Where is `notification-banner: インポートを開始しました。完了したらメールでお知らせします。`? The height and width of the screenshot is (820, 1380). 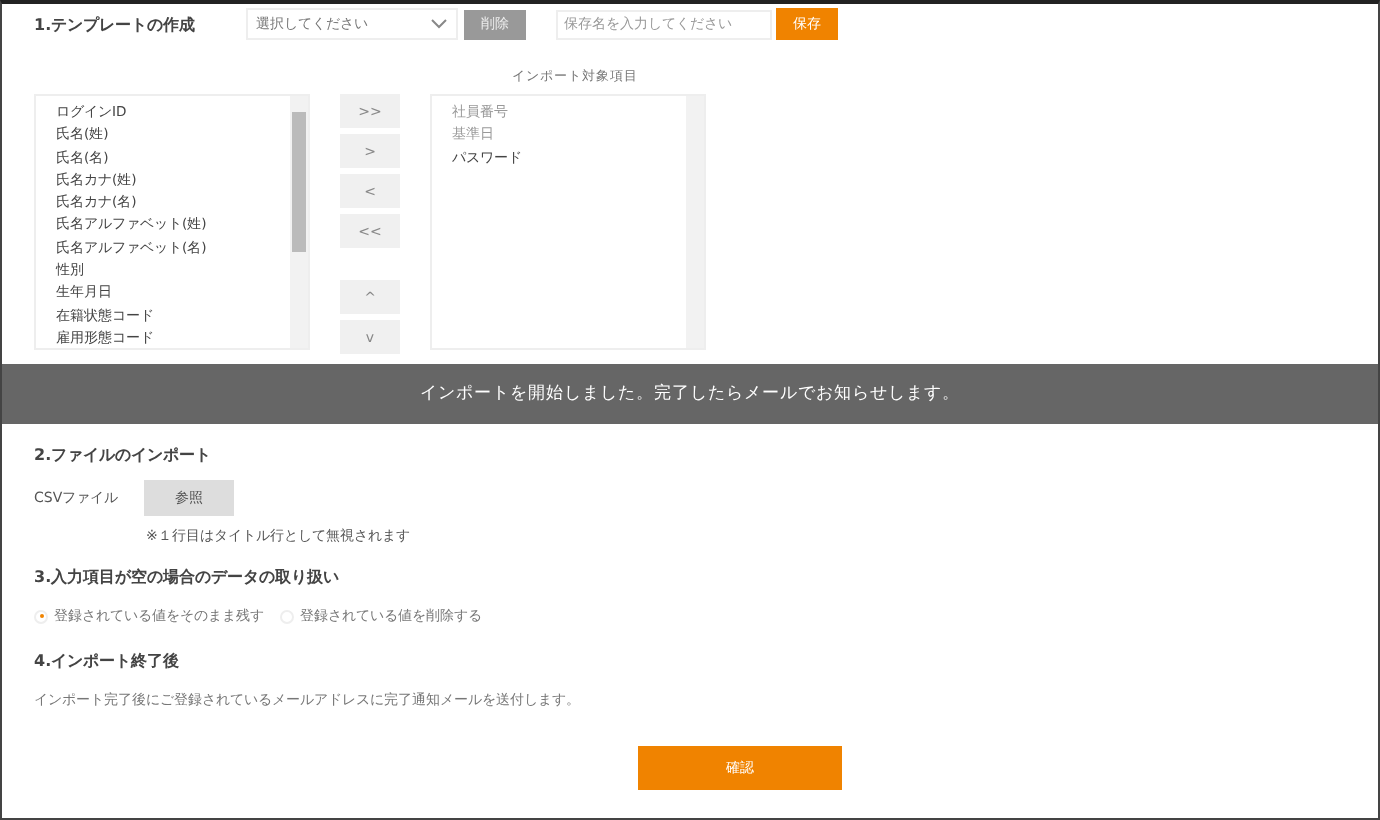
notification-banner: インポートを開始しました。完了したらメールでお知らせします。 is located at coordinates (690, 394).